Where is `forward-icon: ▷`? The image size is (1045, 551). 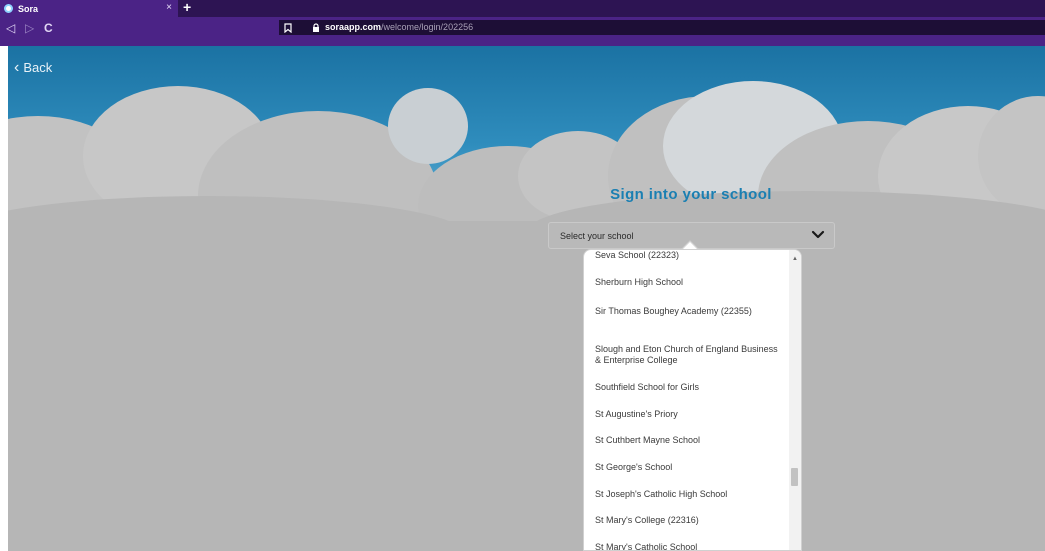 forward-icon: ▷ is located at coordinates (29, 28).